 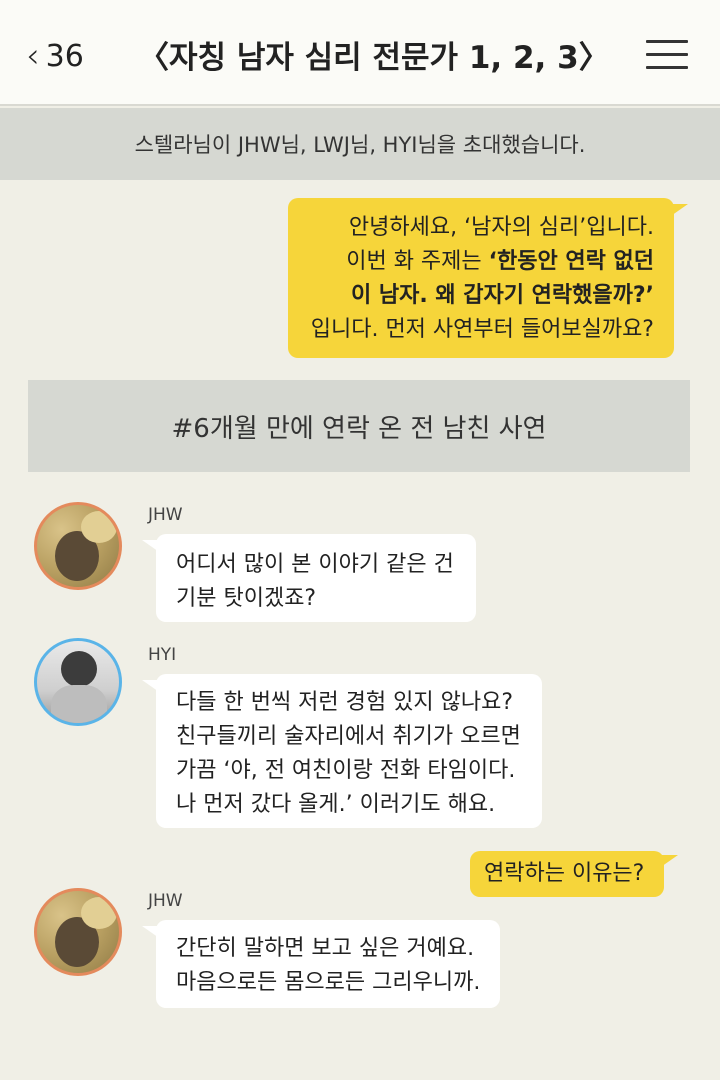 What do you see at coordinates (328, 964) in the screenshot?
I see `message-bubble: 간단히 말하면 보고 싶은 거예요. 마음으로든 몸으로든 그리우니까.` at bounding box center [328, 964].